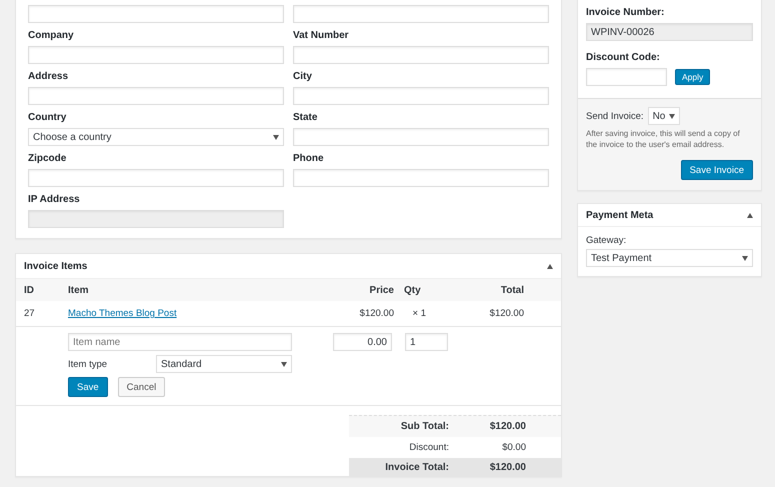 This screenshot has width=775, height=487. I want to click on total-label: Invoice Total:, so click(416, 467).